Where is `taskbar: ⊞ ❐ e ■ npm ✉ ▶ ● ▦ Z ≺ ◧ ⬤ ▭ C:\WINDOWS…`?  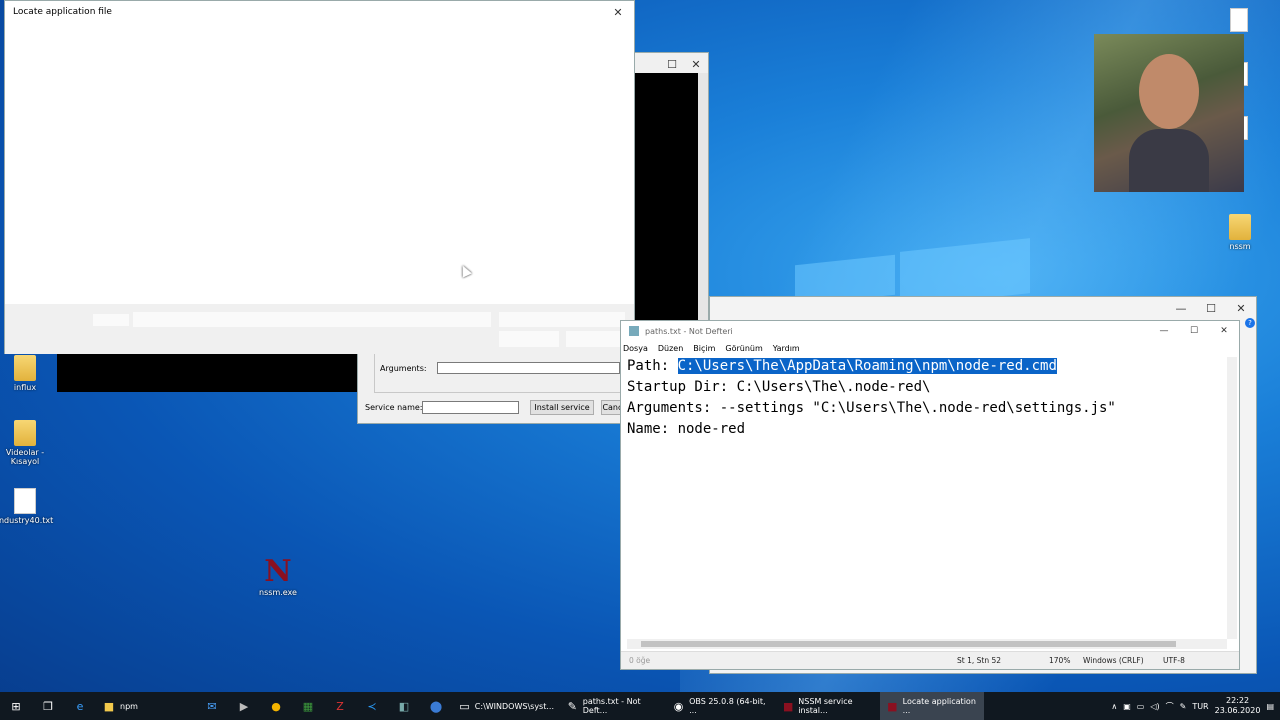
taskbar: ⊞ ❐ e ■ npm ✉ ▶ ● ▦ Z ≺ ◧ ⬤ ▭ C:\WINDOWS… is located at coordinates (640, 706).